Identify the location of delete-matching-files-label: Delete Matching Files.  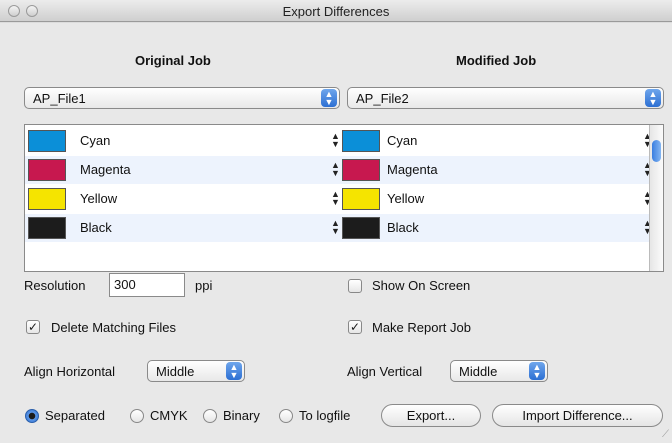
(113, 327).